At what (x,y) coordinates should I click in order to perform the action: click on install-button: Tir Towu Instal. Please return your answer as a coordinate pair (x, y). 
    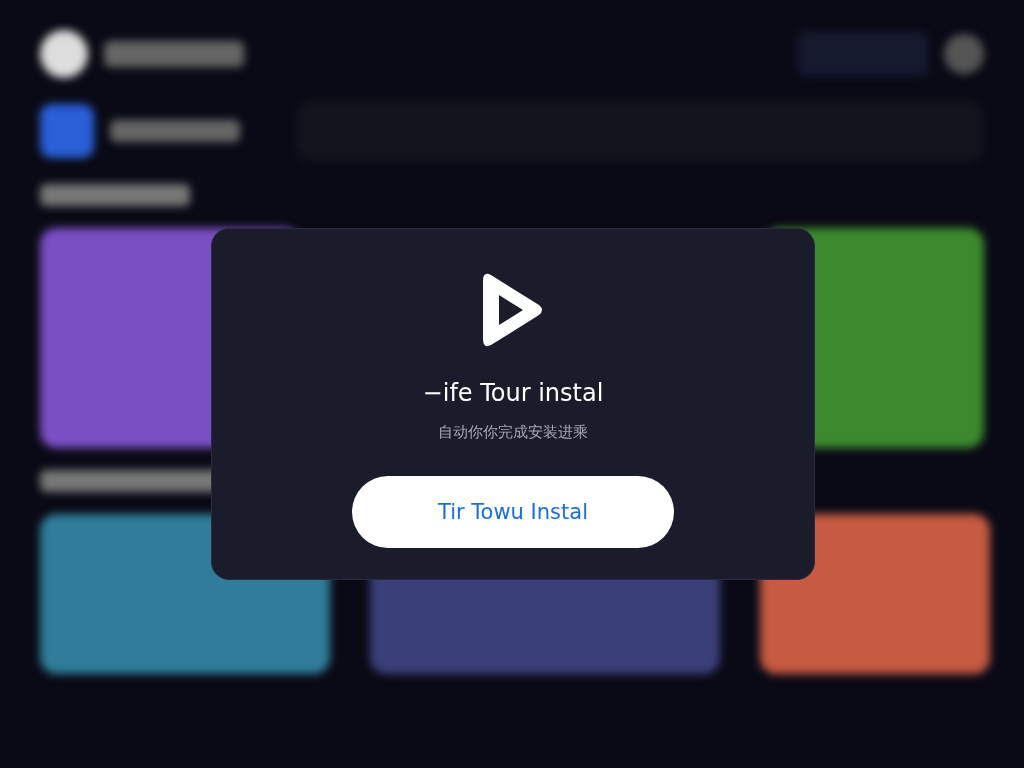
    Looking at the image, I should click on (513, 512).